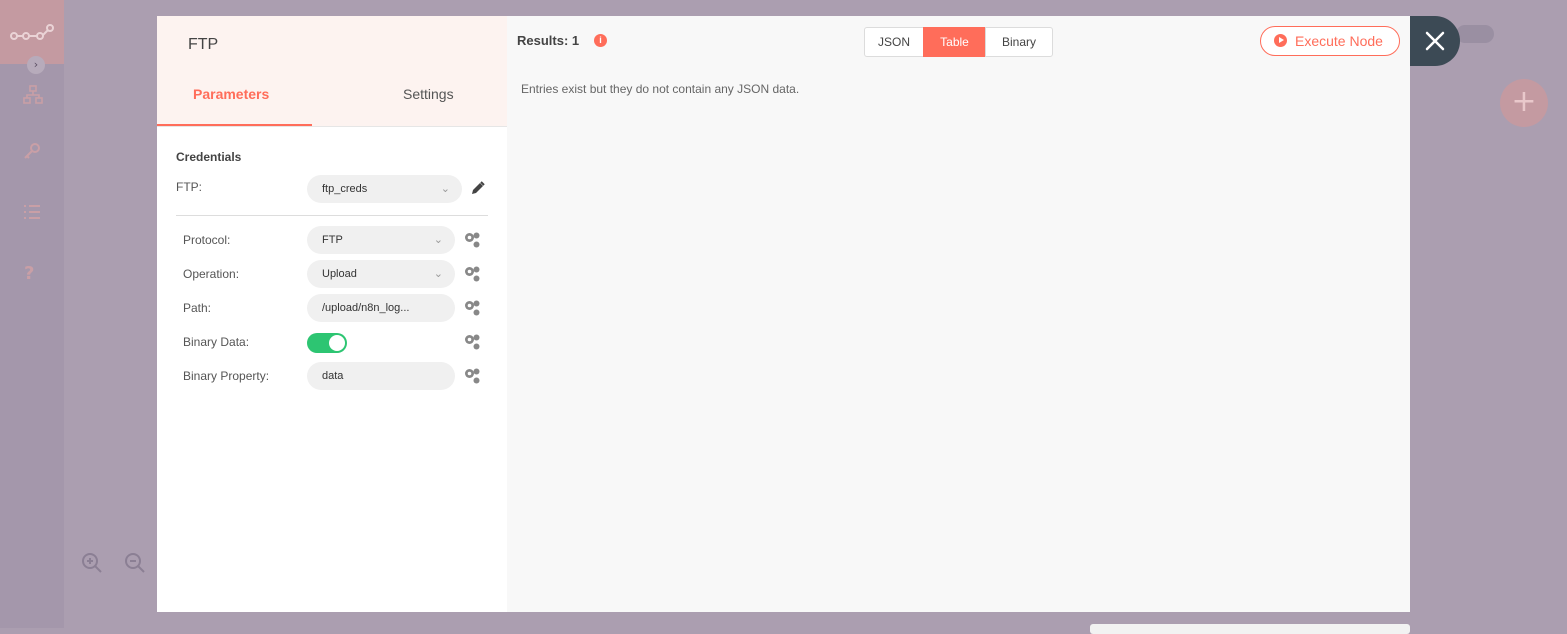 The height and width of the screenshot is (634, 1567). What do you see at coordinates (216, 342) in the screenshot?
I see `binary-data-label: Binary Data:` at bounding box center [216, 342].